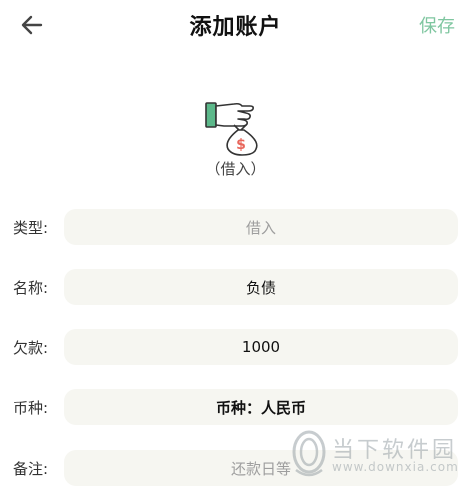 Image resolution: width=471 pixels, height=495 pixels. I want to click on currency-field: 币种：人民币, so click(261, 407).